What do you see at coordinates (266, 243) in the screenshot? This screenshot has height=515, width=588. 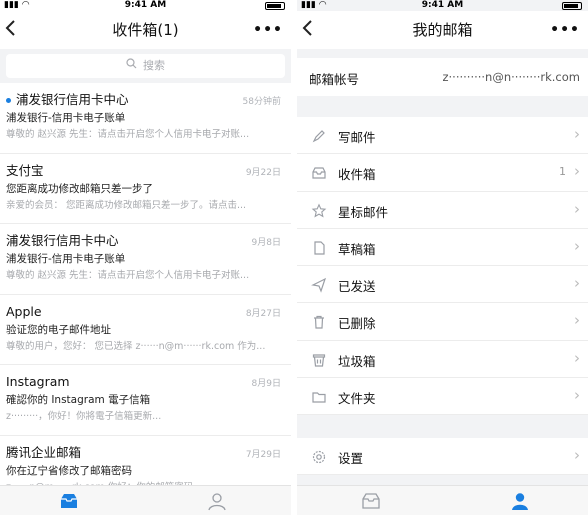 I see `mail-date: 9月8日` at bounding box center [266, 243].